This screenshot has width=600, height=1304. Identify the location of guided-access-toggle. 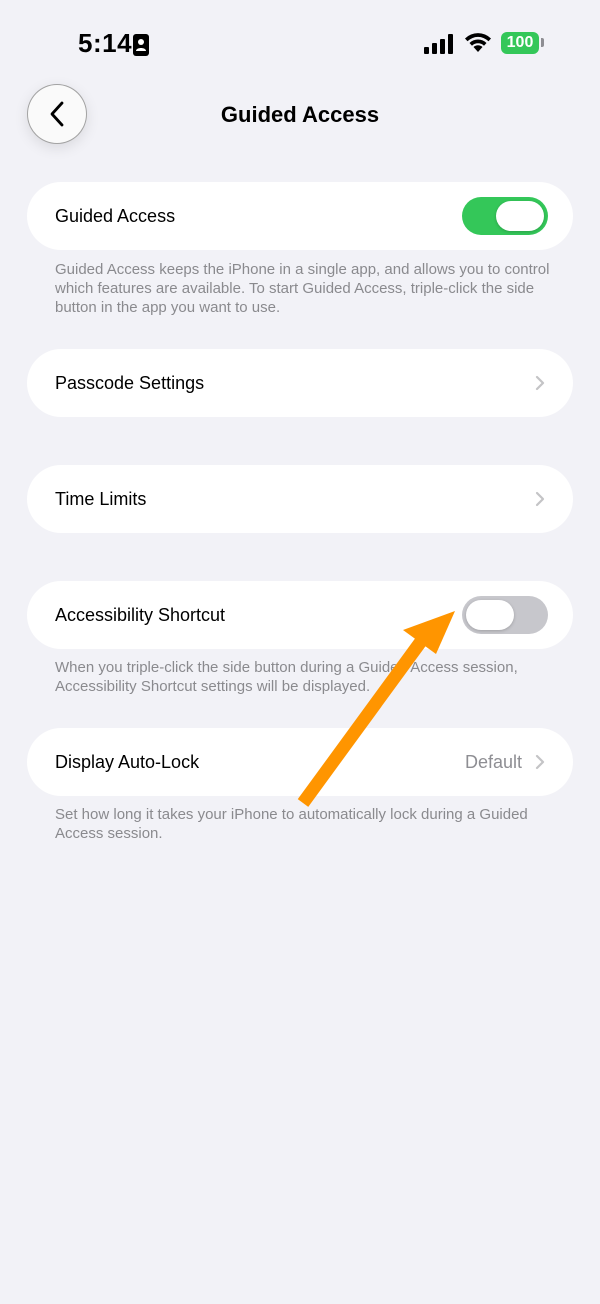
(505, 216).